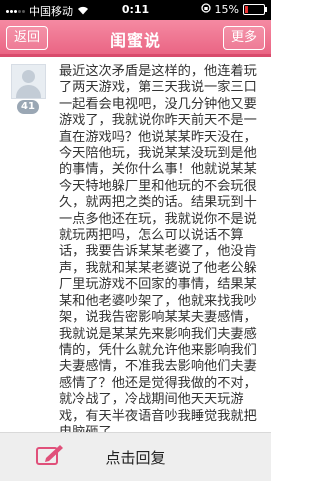  What do you see at coordinates (226, 9) in the screenshot?
I see `battery-percent: 15%` at bounding box center [226, 9].